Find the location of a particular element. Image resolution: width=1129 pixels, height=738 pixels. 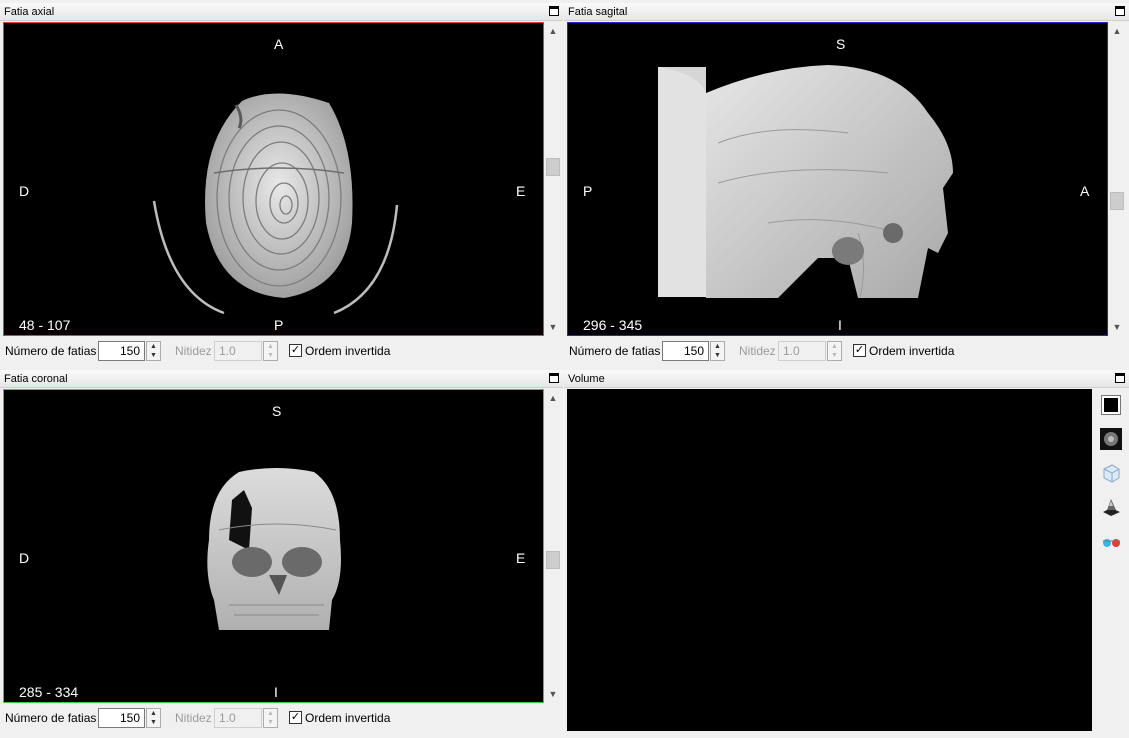

sagittal-scrollbar: ▲ ▼ is located at coordinates (1117, 179).